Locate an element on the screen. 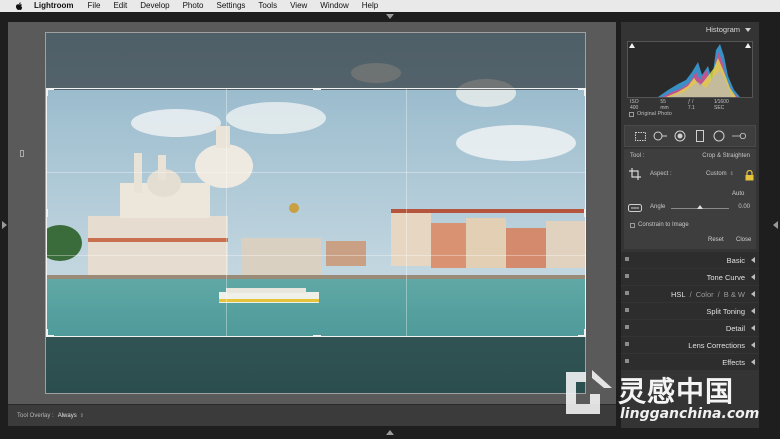  aspect-select: Custom ⇕ is located at coordinates (720, 174).